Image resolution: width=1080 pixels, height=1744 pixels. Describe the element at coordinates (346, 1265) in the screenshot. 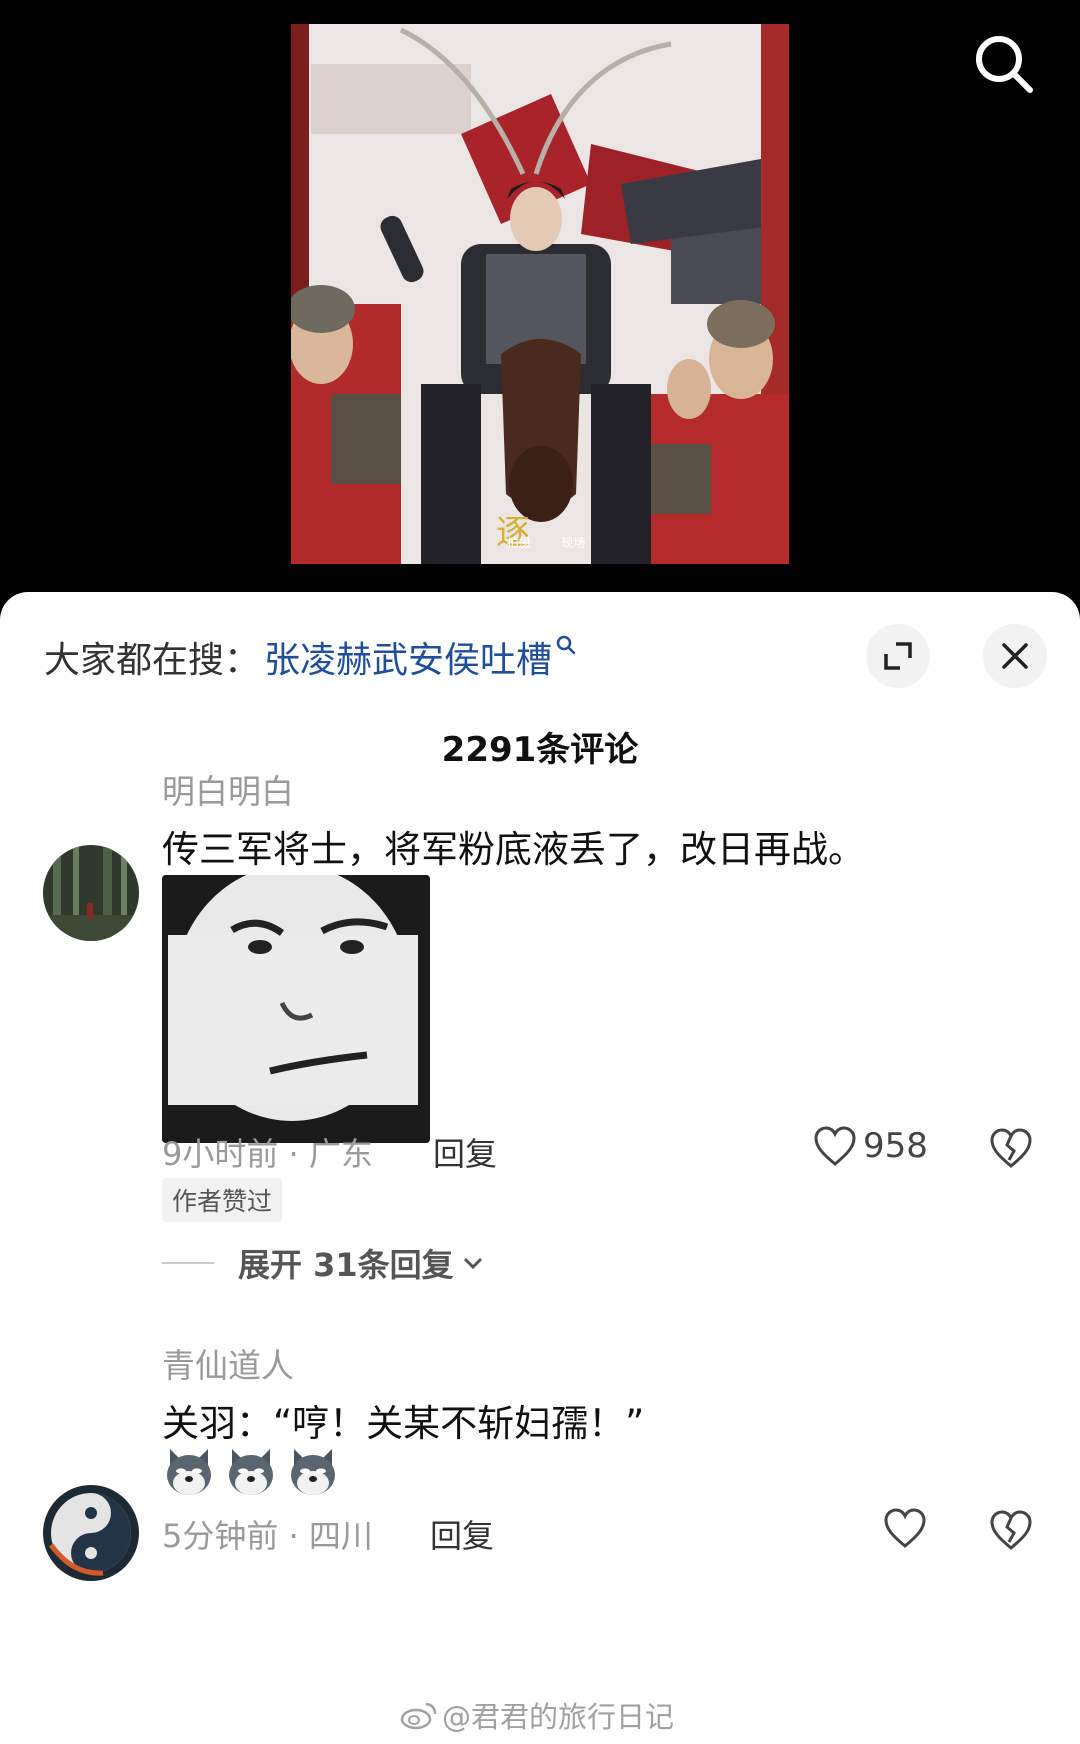

I see `expand-replies-label: 展开 31条回复` at that location.